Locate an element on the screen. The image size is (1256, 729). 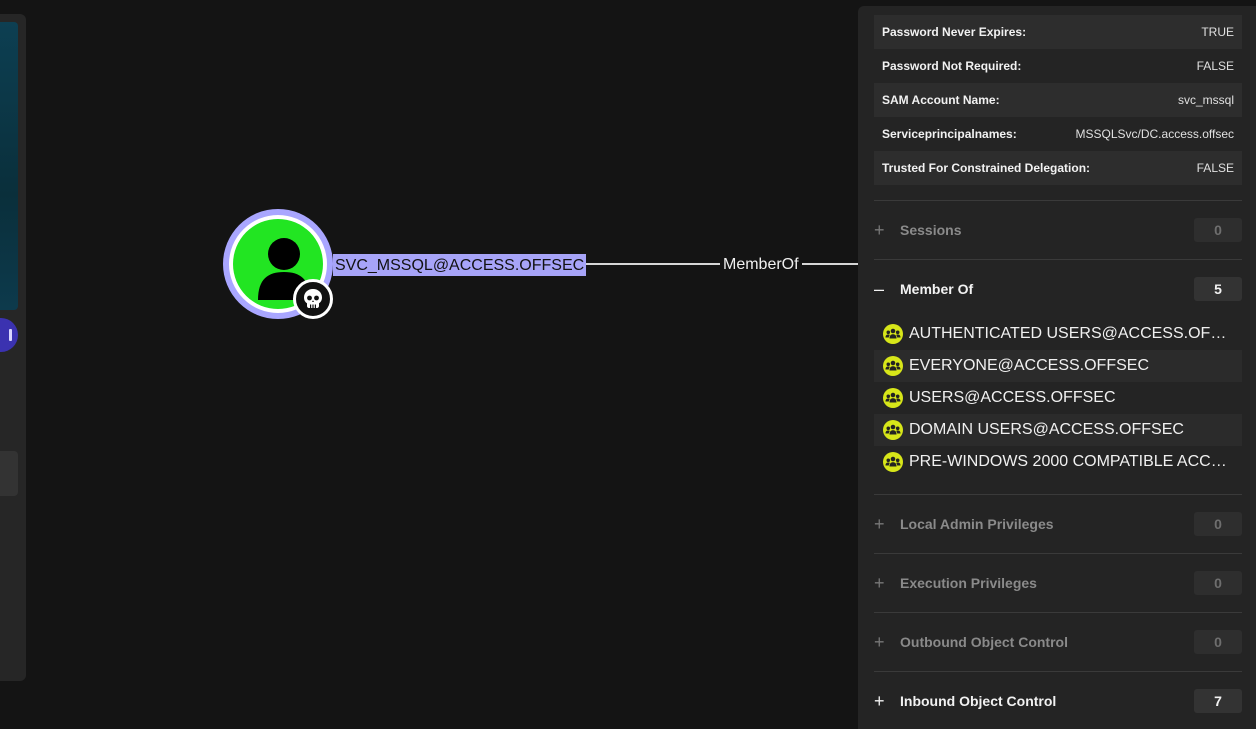
section-title: Member Of is located at coordinates (937, 289).